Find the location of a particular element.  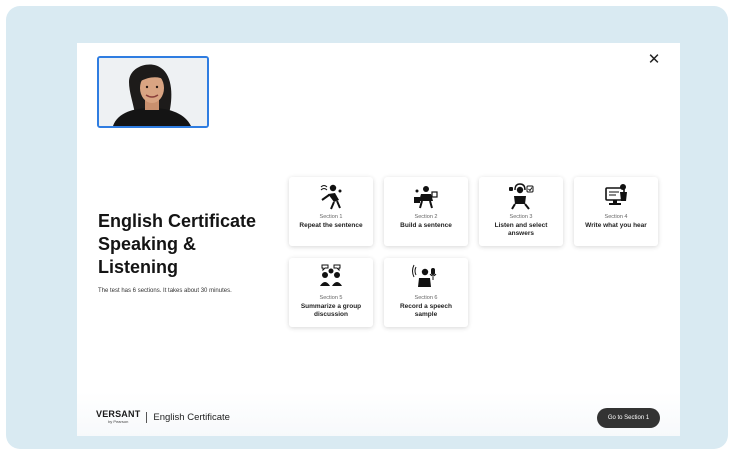

section-number: Section 1 is located at coordinates (331, 217).